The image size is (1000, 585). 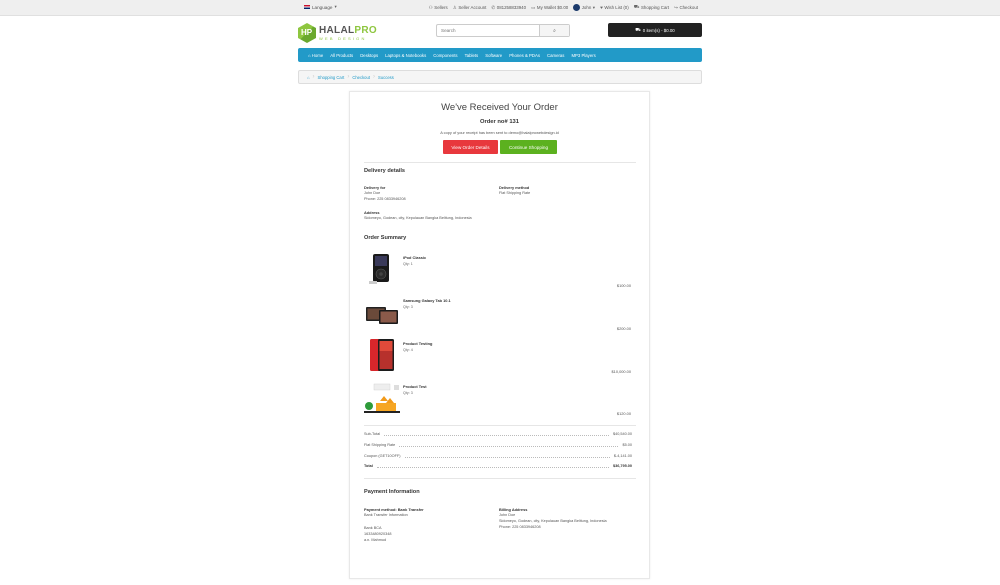 I want to click on caret-down-icon: ▾, so click(x=335, y=6).